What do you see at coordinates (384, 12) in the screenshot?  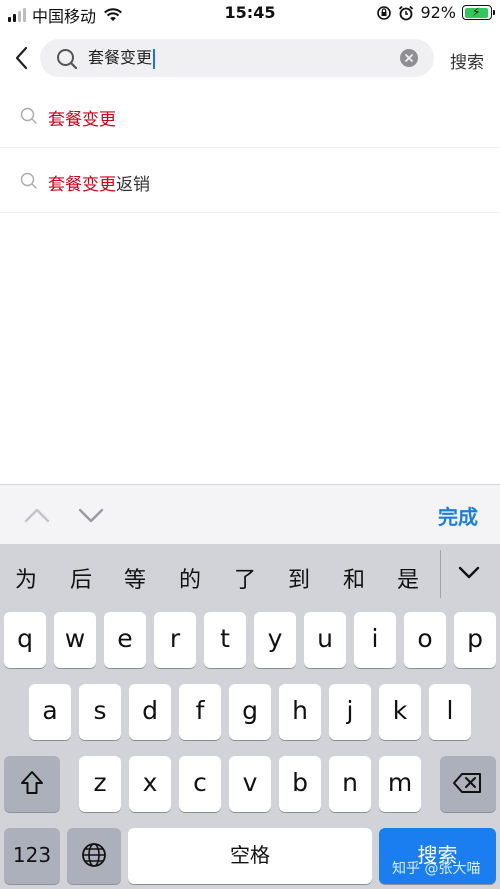 I see `rotation-lock-icon` at bounding box center [384, 12].